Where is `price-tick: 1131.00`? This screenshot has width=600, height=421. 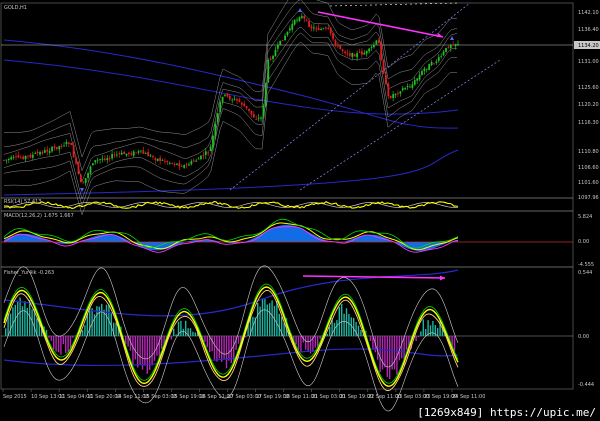
price-tick: 1131.00 is located at coordinates (588, 62).